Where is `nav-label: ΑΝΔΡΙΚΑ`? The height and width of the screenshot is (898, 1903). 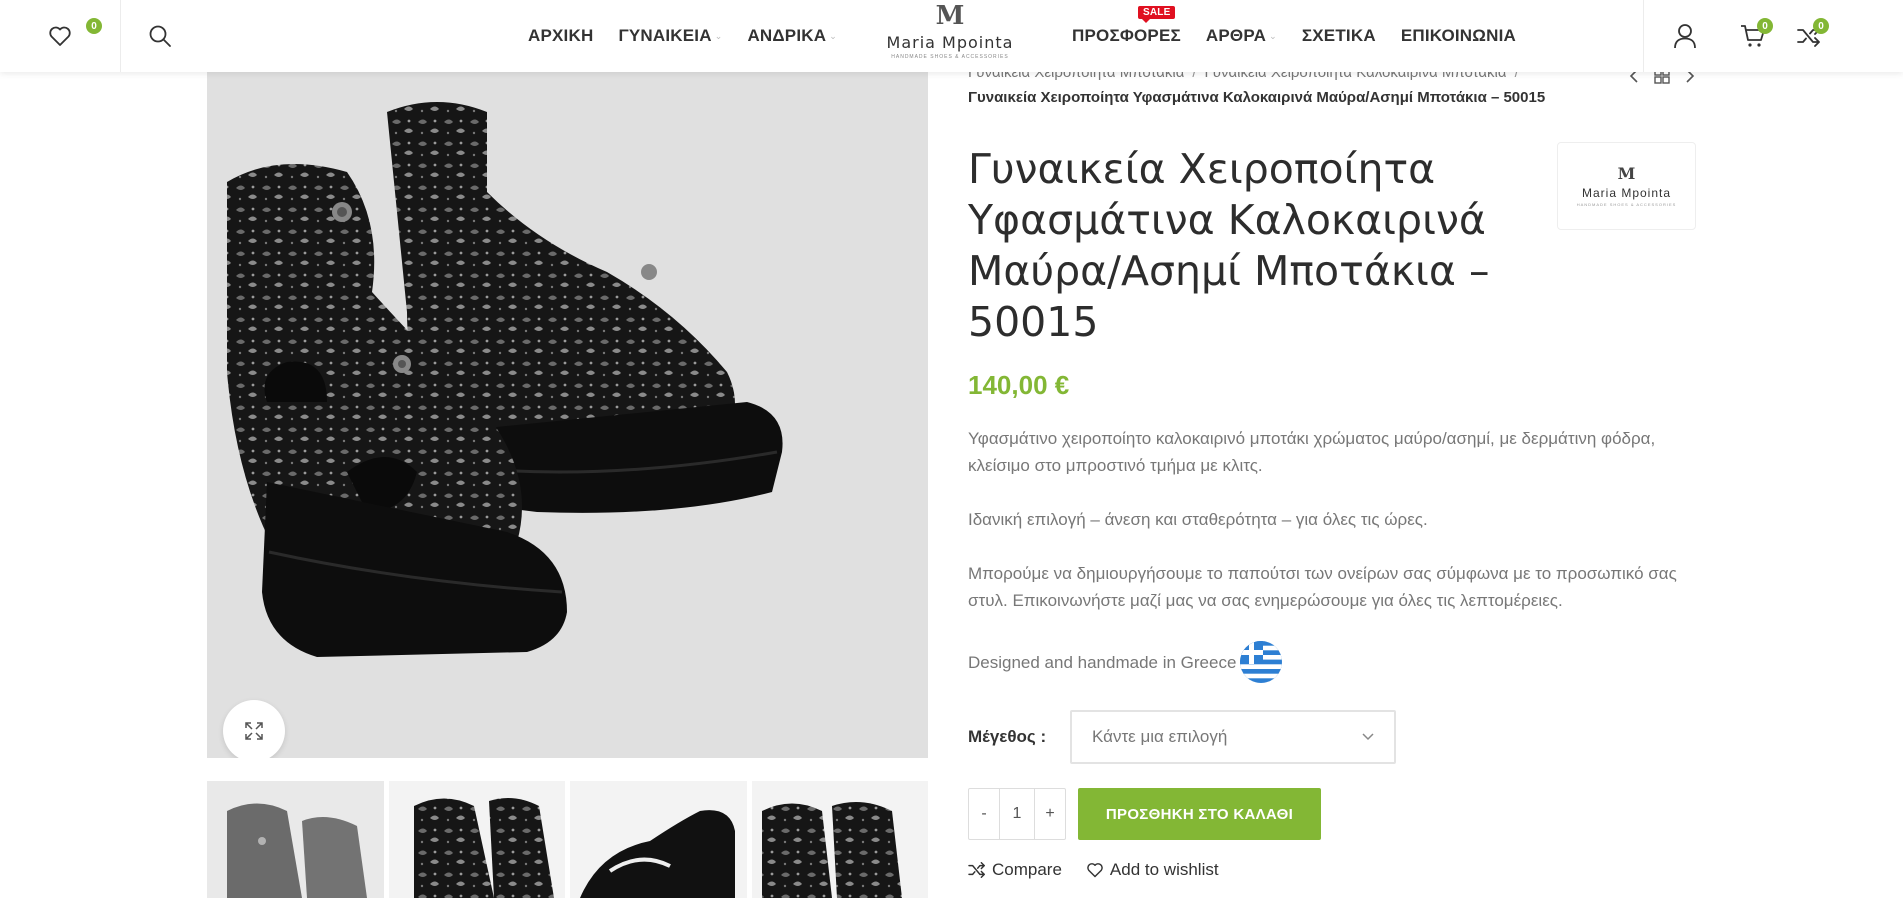 nav-label: ΑΝΔΡΙΚΑ is located at coordinates (787, 35).